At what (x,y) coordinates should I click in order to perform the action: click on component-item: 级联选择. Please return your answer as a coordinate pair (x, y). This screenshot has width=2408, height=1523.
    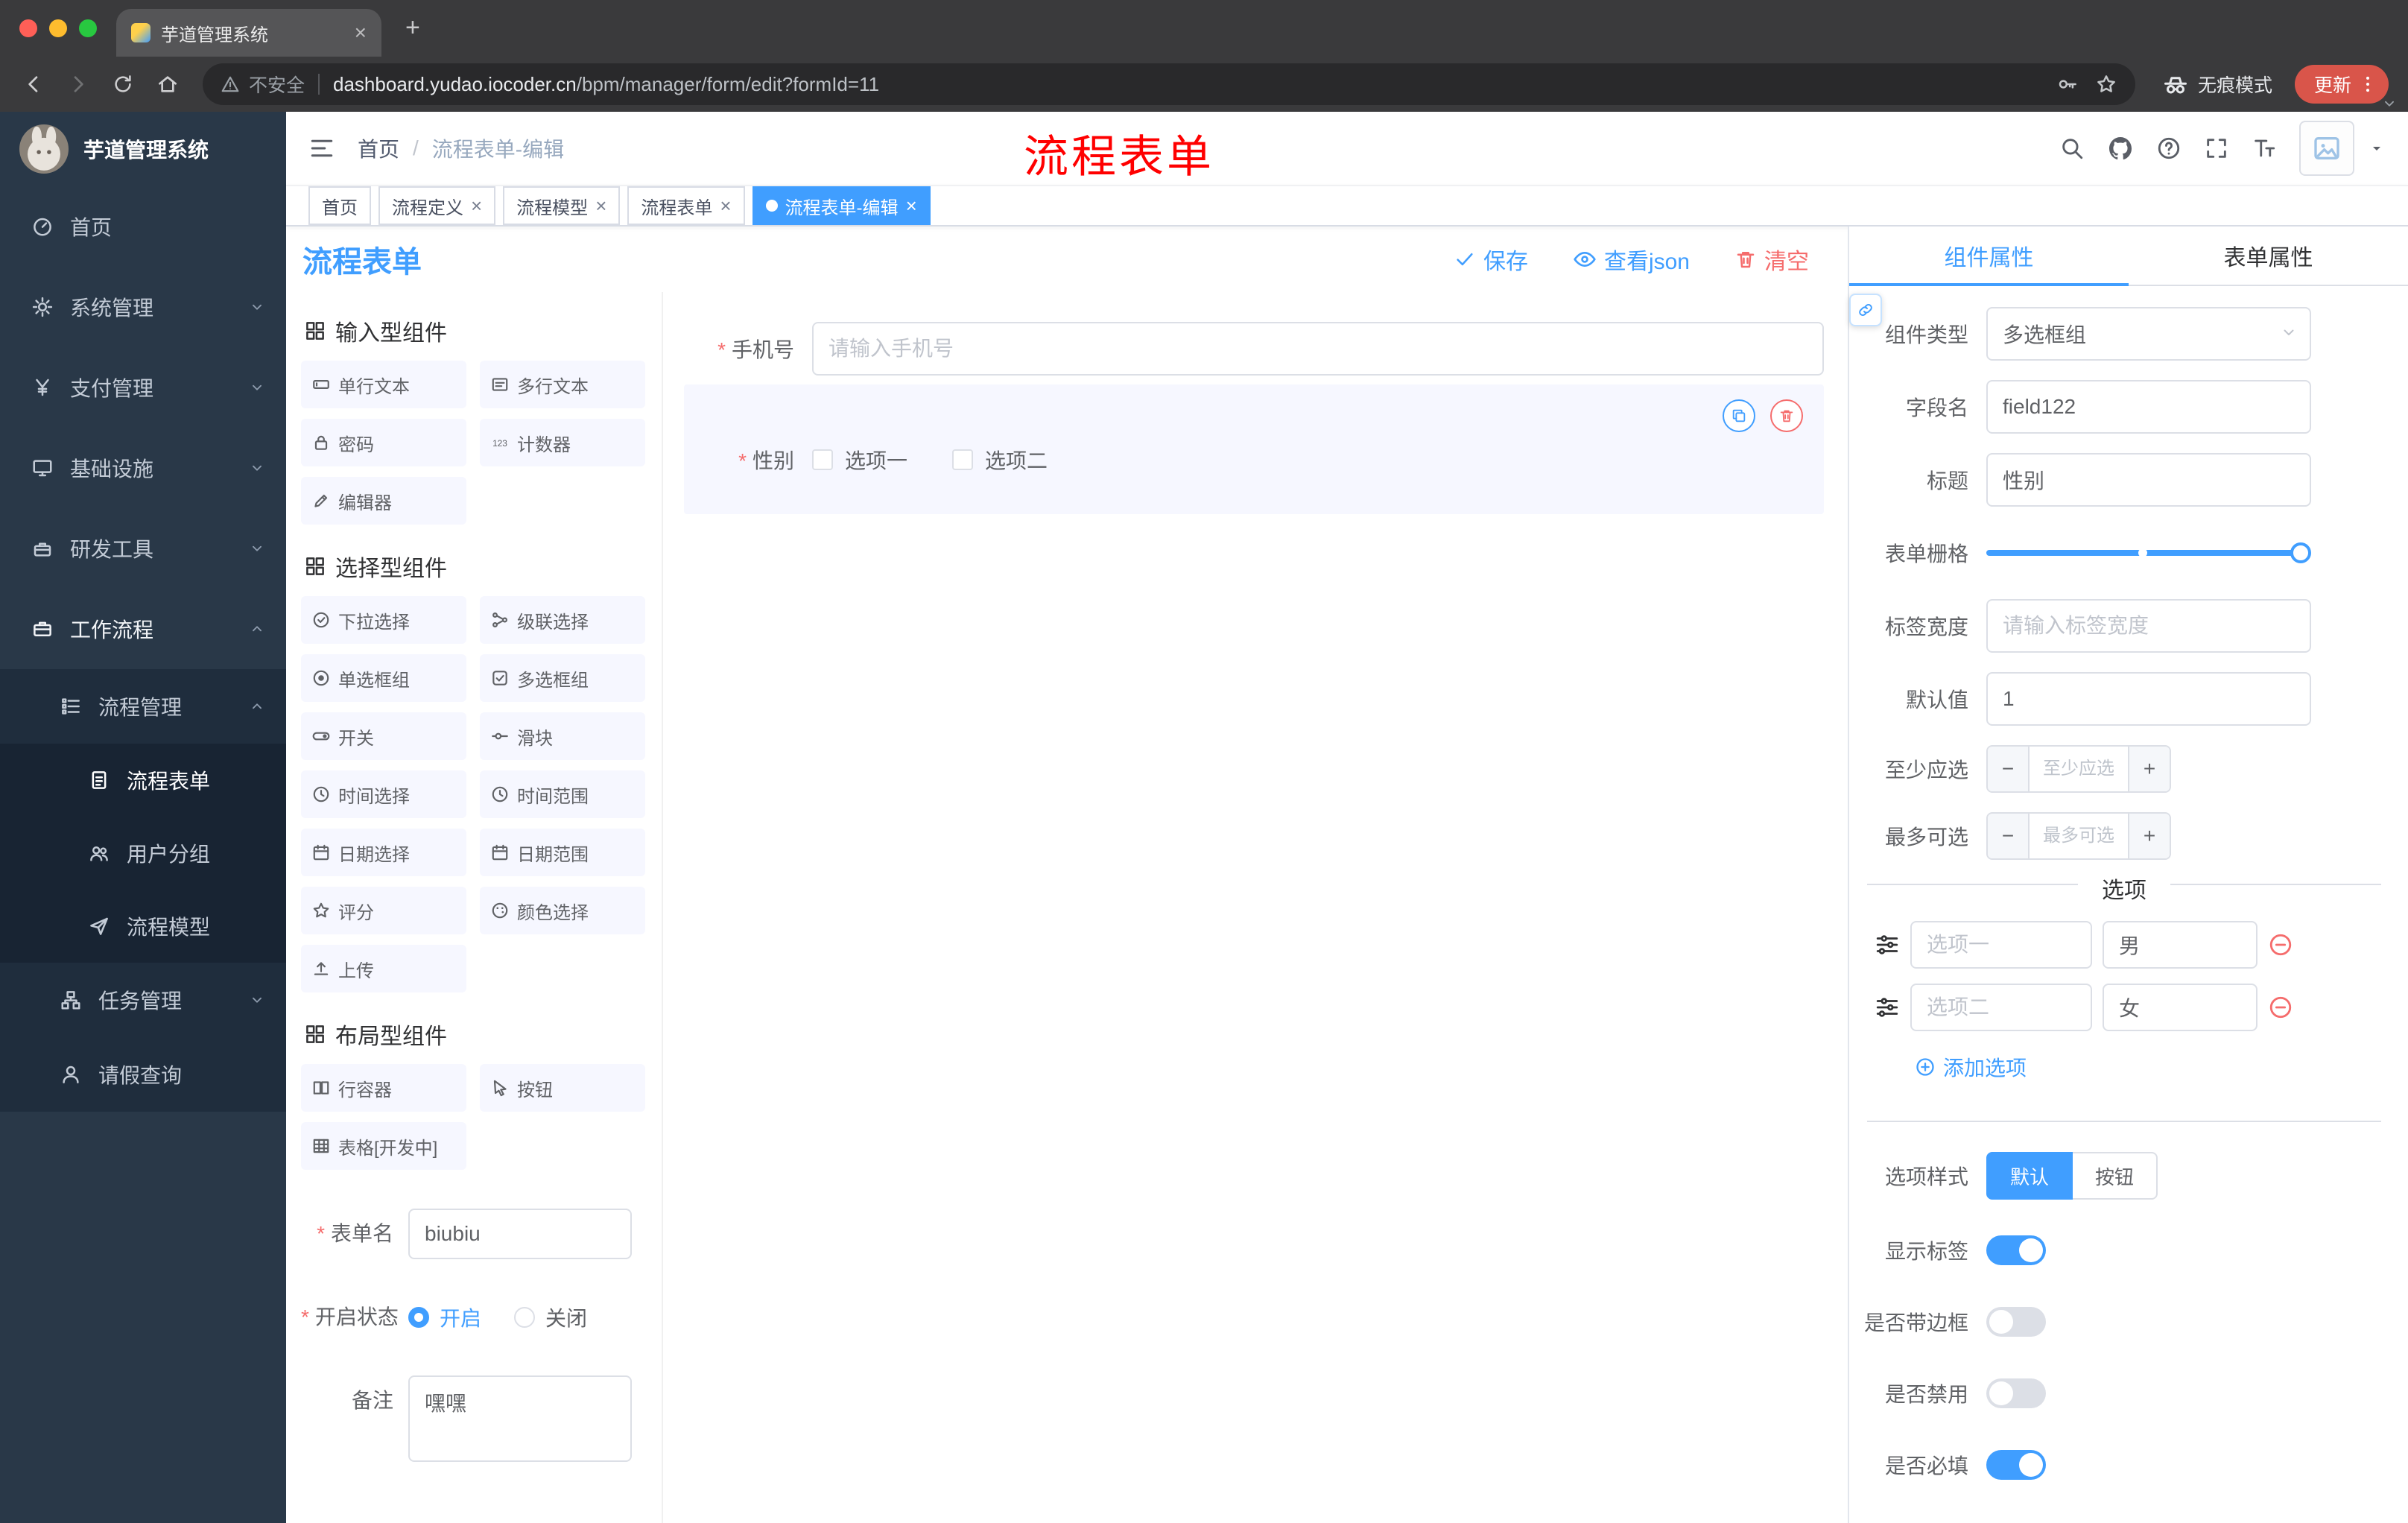
    Looking at the image, I should click on (562, 620).